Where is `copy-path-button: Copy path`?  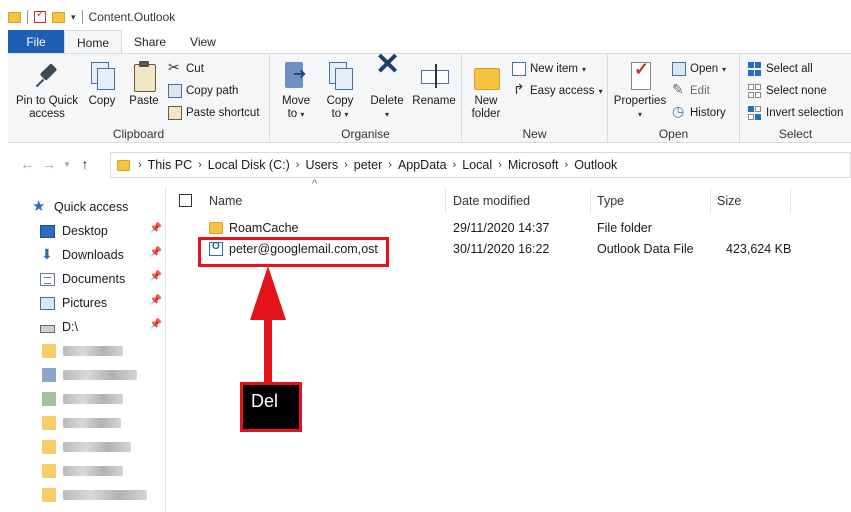 copy-path-button: Copy path is located at coordinates (203, 91).